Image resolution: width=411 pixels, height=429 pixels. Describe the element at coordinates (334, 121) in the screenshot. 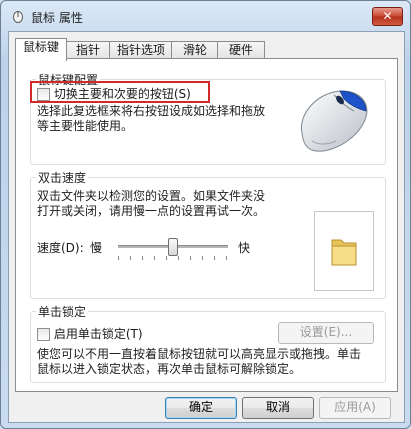

I see `mouse-image` at that location.